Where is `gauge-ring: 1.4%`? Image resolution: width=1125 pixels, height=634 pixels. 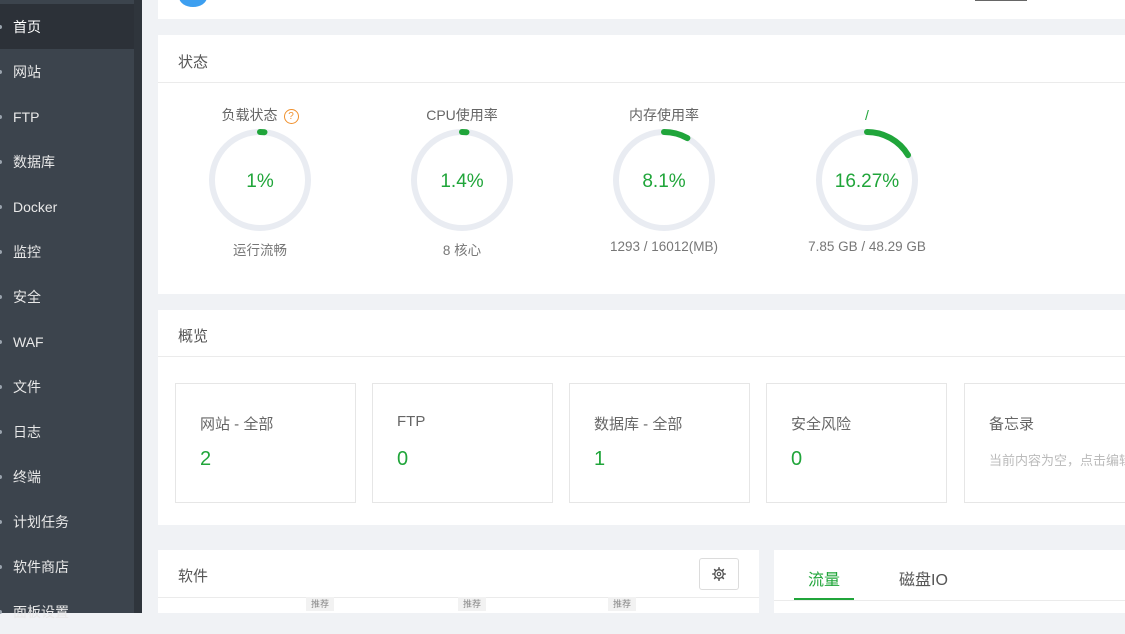
gauge-ring: 1.4% is located at coordinates (462, 180).